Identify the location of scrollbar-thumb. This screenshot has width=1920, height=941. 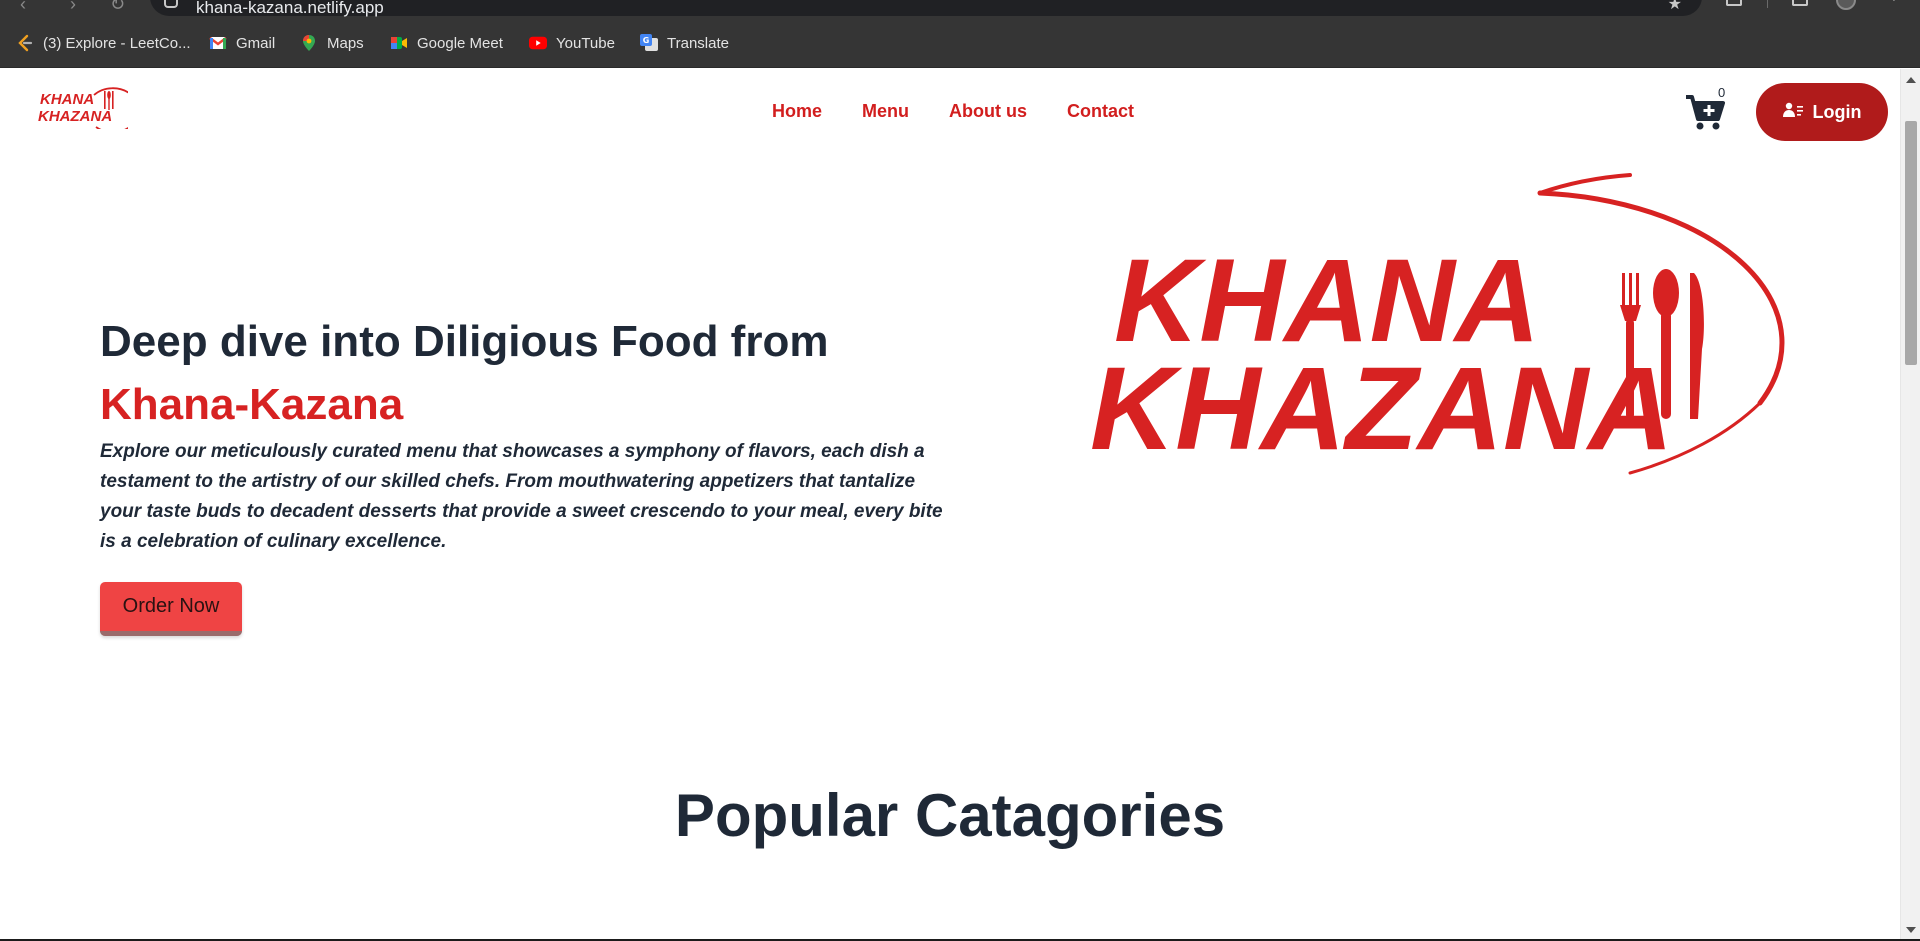
(1911, 243).